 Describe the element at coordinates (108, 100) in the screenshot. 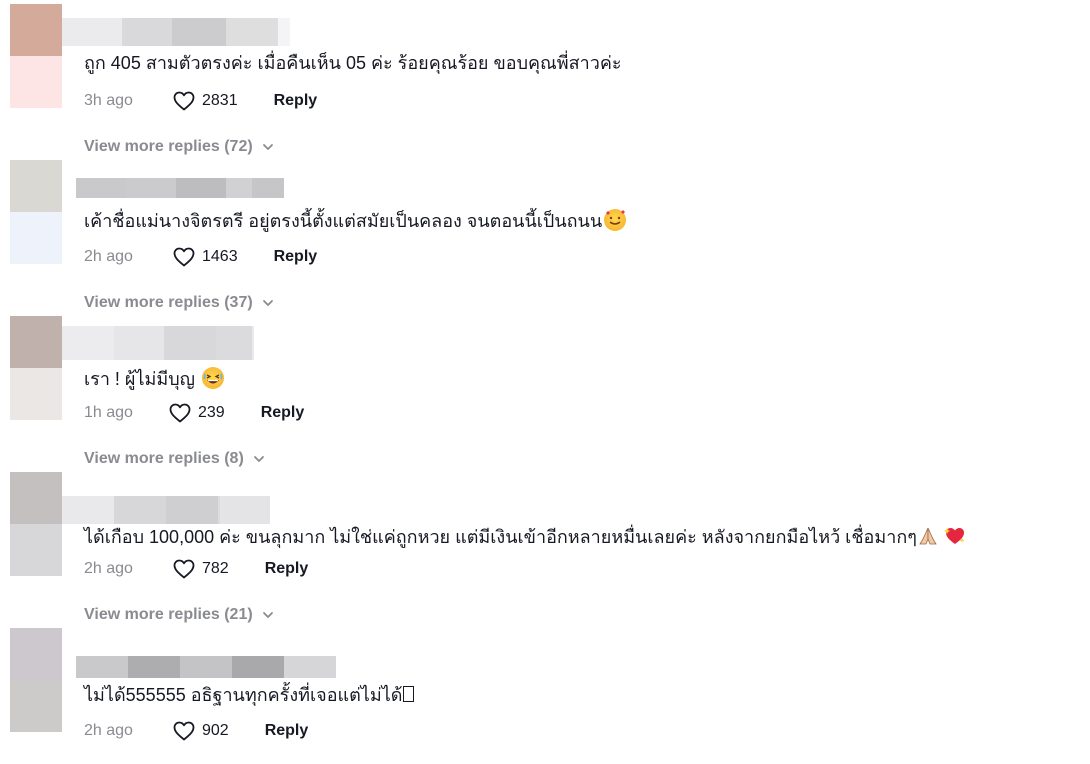

I see `comment-time: 3h ago` at that location.